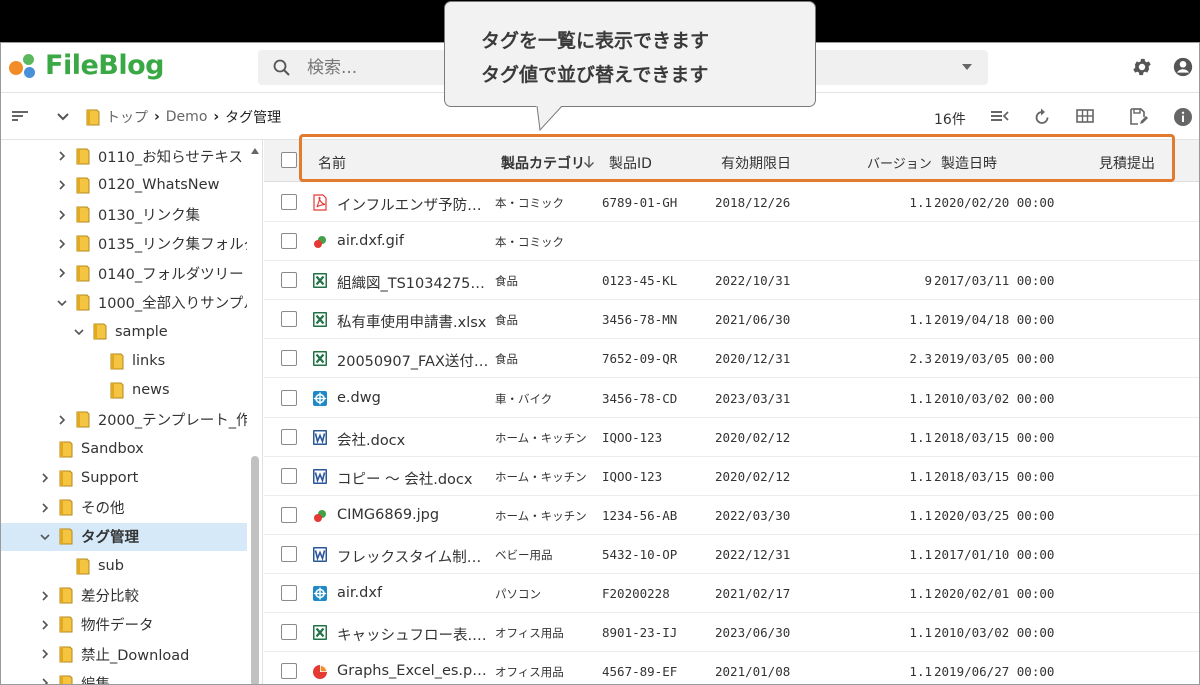 The image size is (1200, 685). What do you see at coordinates (124, 478) in the screenshot?
I see `tree-item: Support` at bounding box center [124, 478].